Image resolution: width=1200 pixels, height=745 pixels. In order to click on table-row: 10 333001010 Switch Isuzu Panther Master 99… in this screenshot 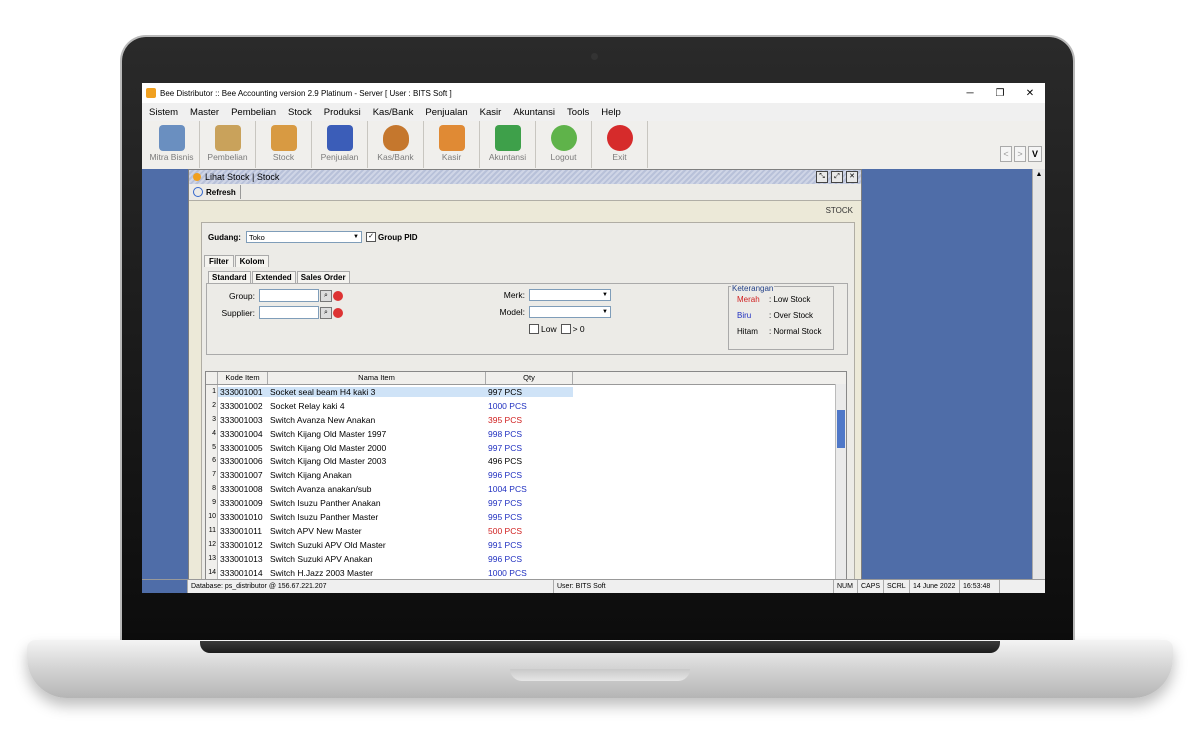, I will do `click(526, 517)`.